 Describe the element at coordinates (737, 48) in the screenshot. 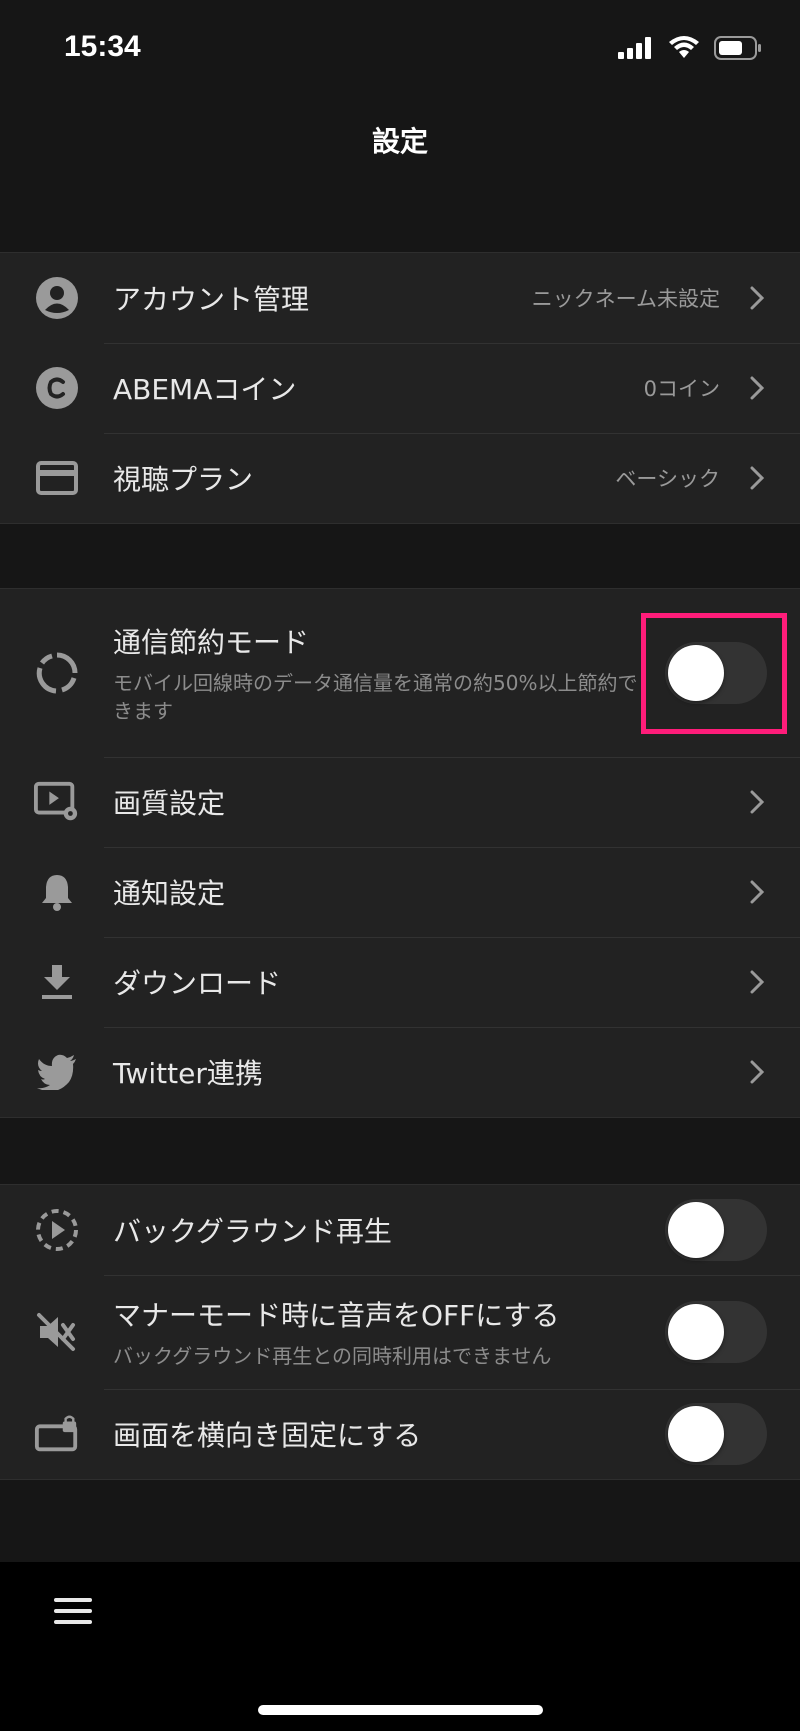

I see `battery-icon` at that location.